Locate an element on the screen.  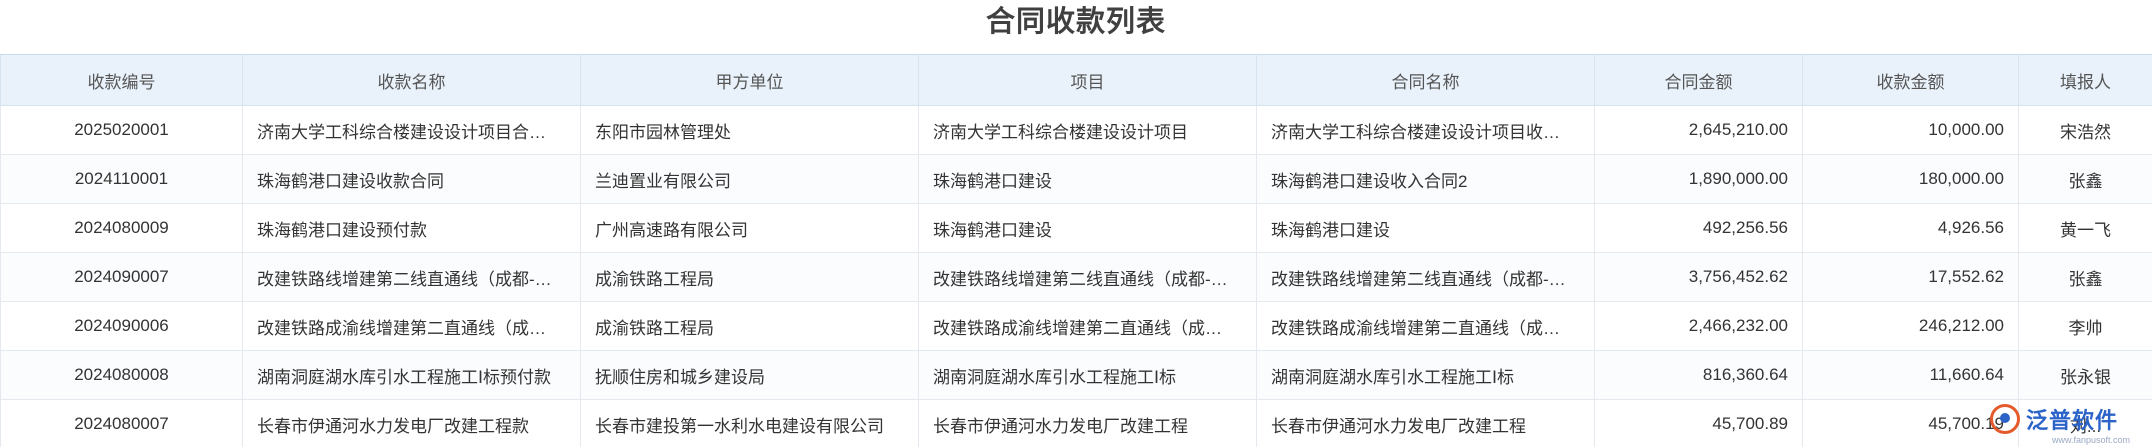
cell-contract-amount: 1,890,000.00 is located at coordinates (1698, 179).